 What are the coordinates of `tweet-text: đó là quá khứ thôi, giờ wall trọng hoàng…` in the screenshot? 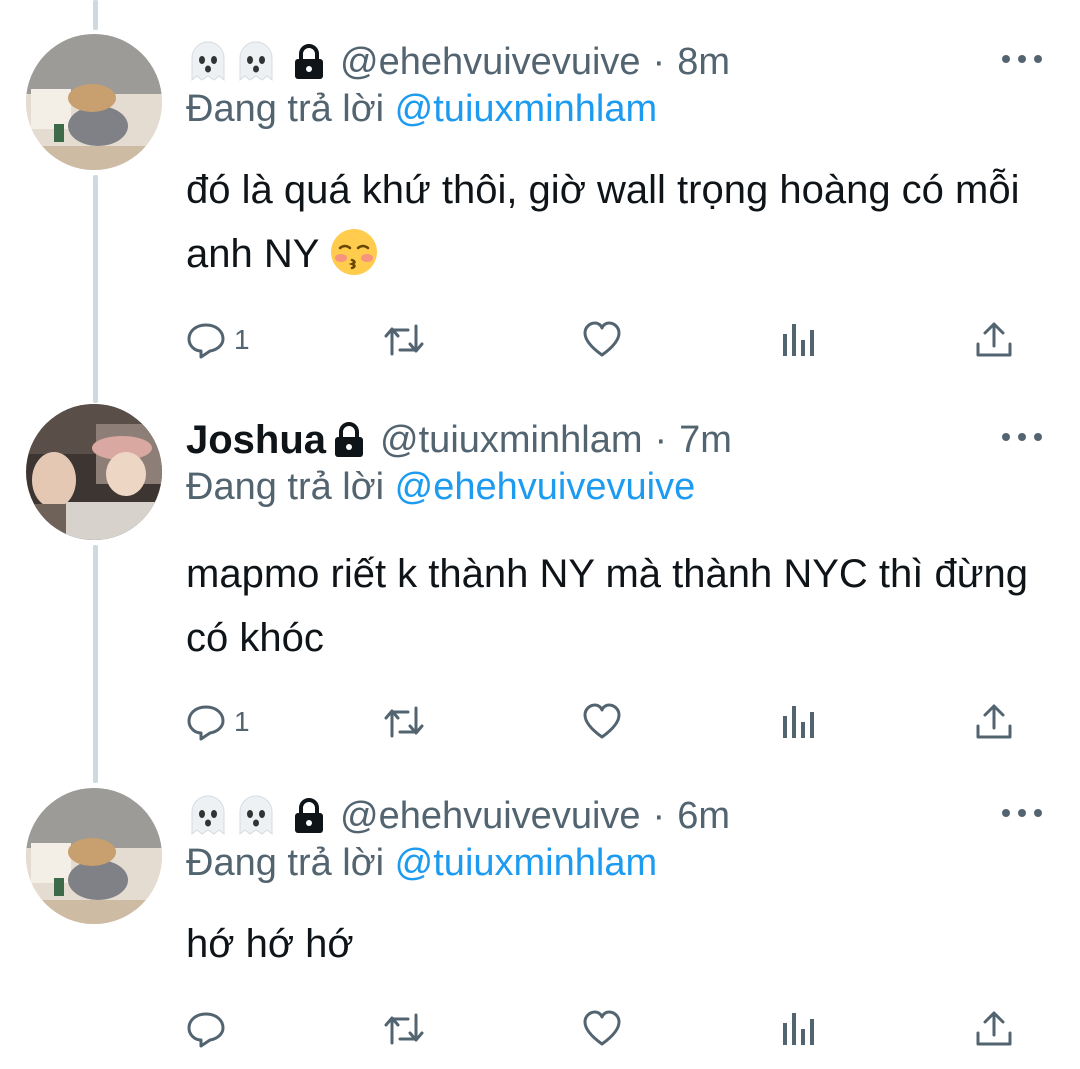 It's located at (611, 222).